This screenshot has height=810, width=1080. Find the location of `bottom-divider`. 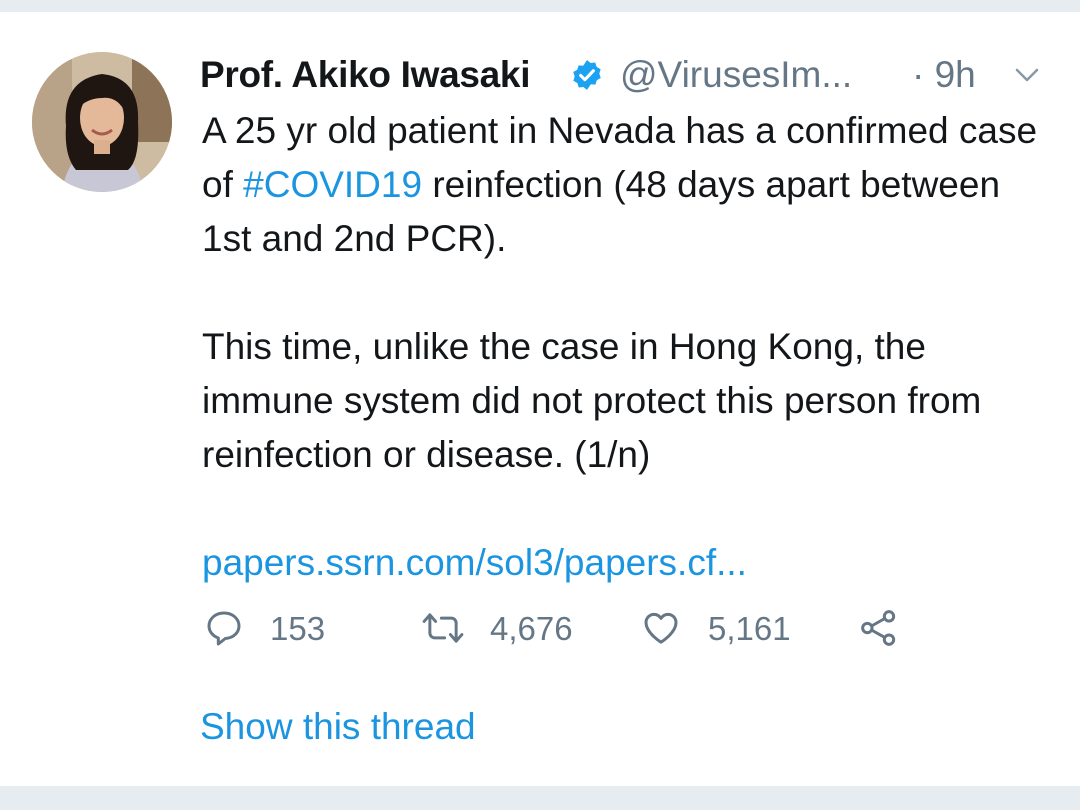

bottom-divider is located at coordinates (540, 798).